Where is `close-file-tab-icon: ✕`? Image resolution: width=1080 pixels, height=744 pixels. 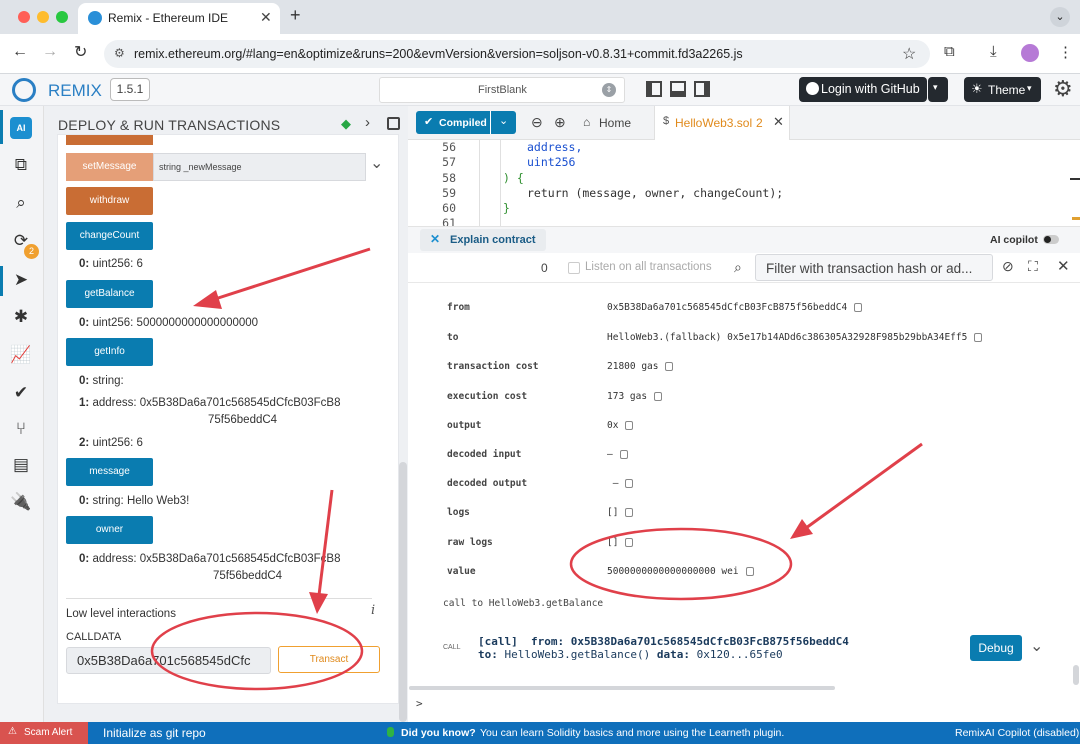 close-file-tab-icon: ✕ is located at coordinates (778, 122).